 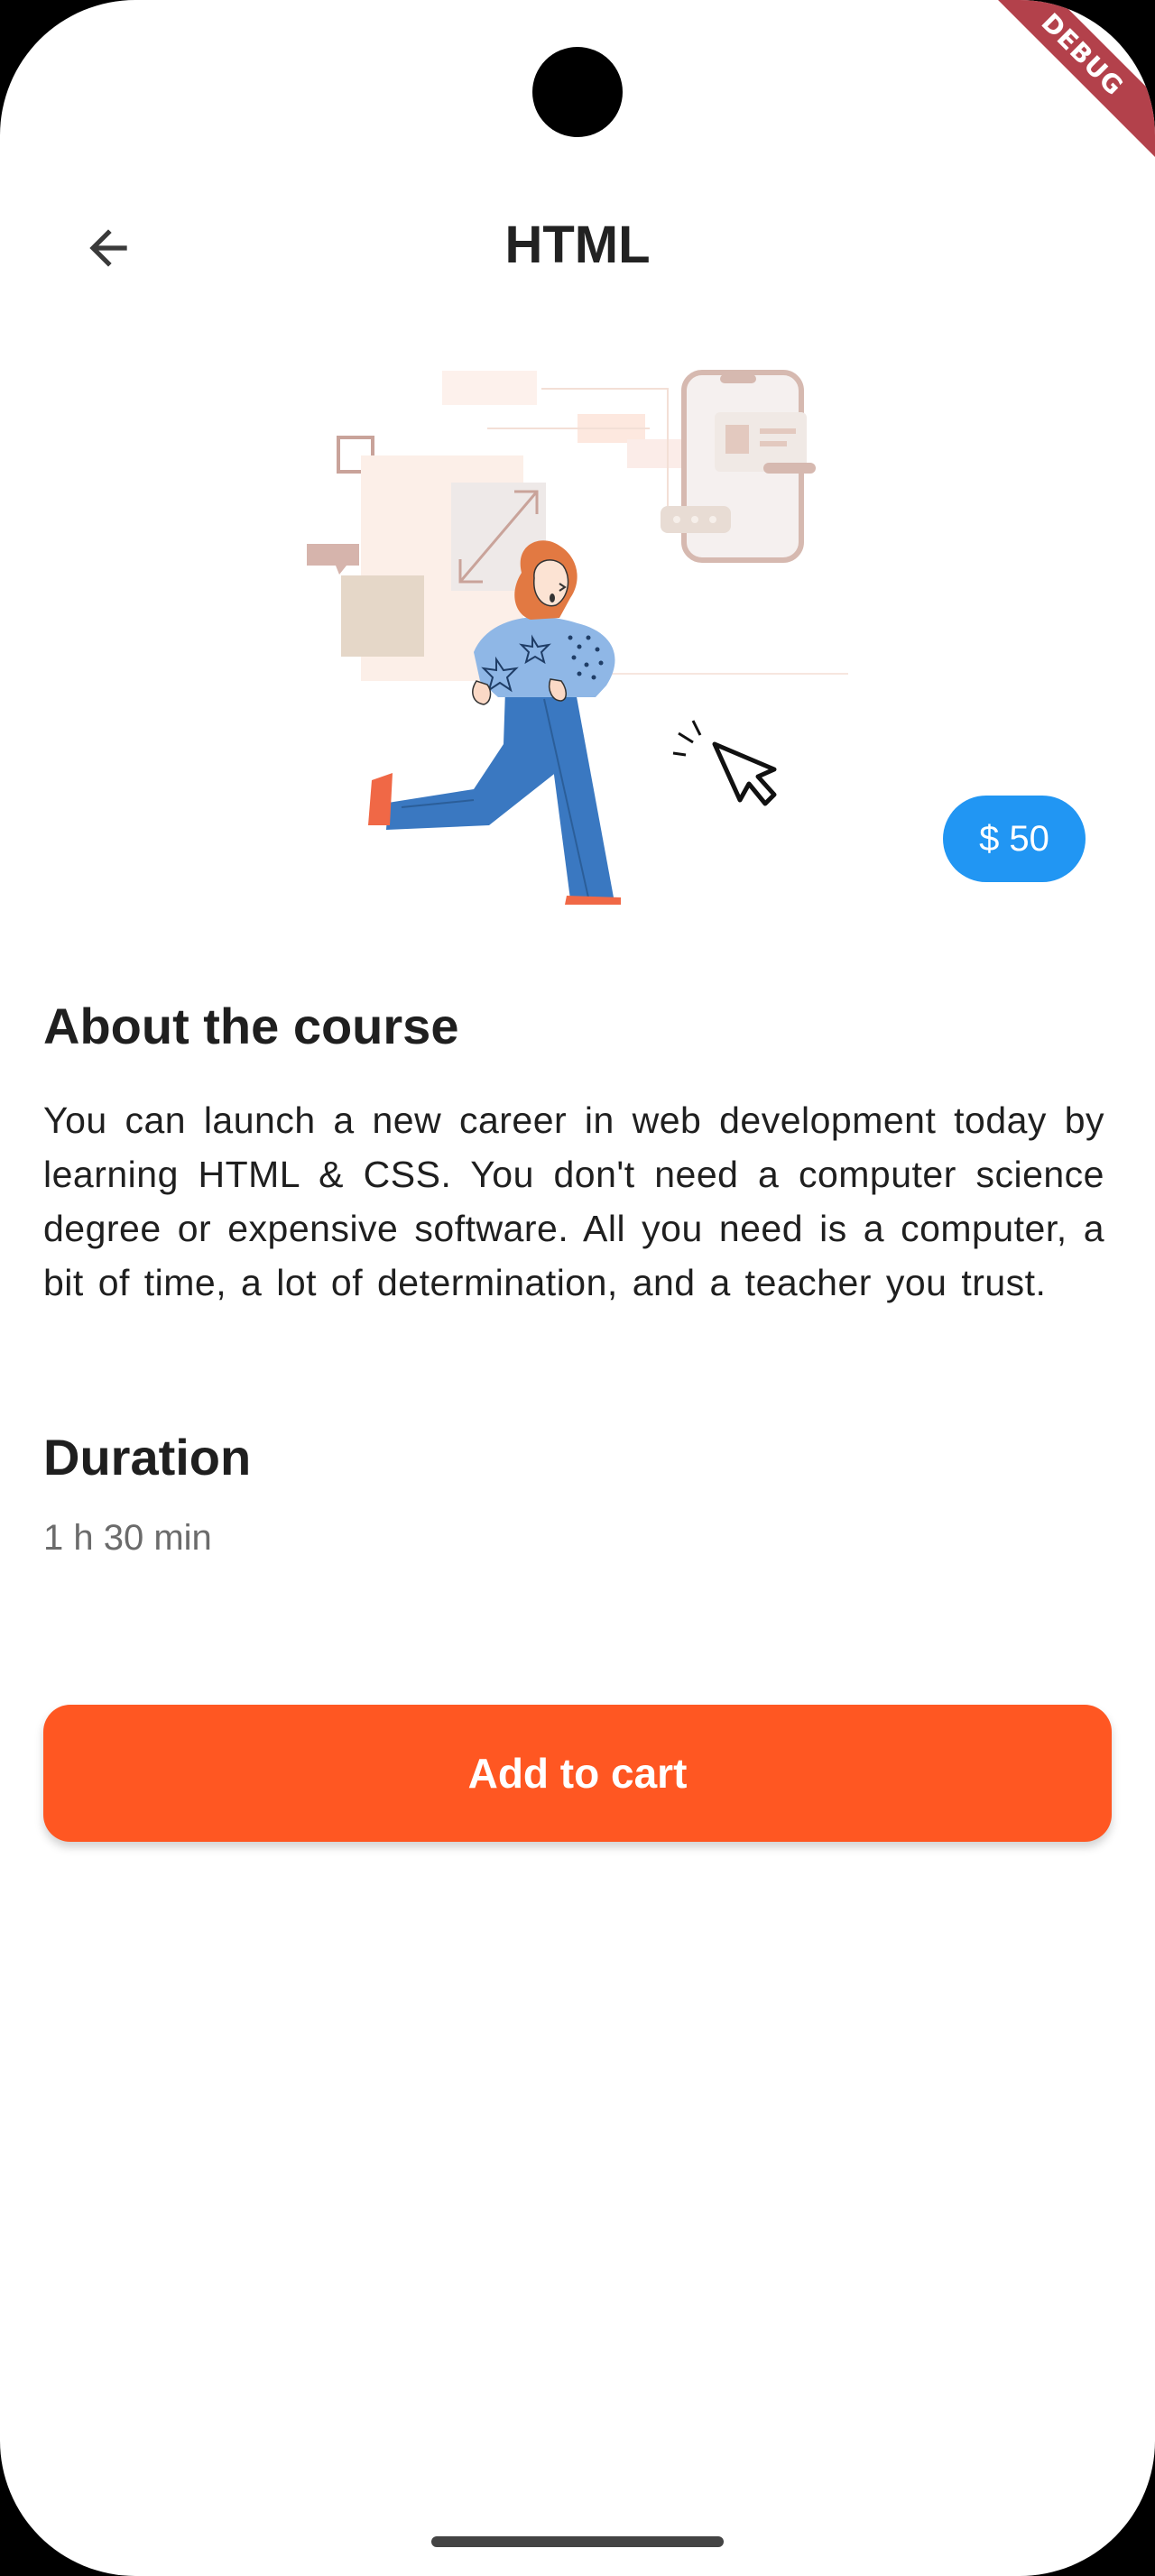 I want to click on app-bar: HTML, so click(x=577, y=248).